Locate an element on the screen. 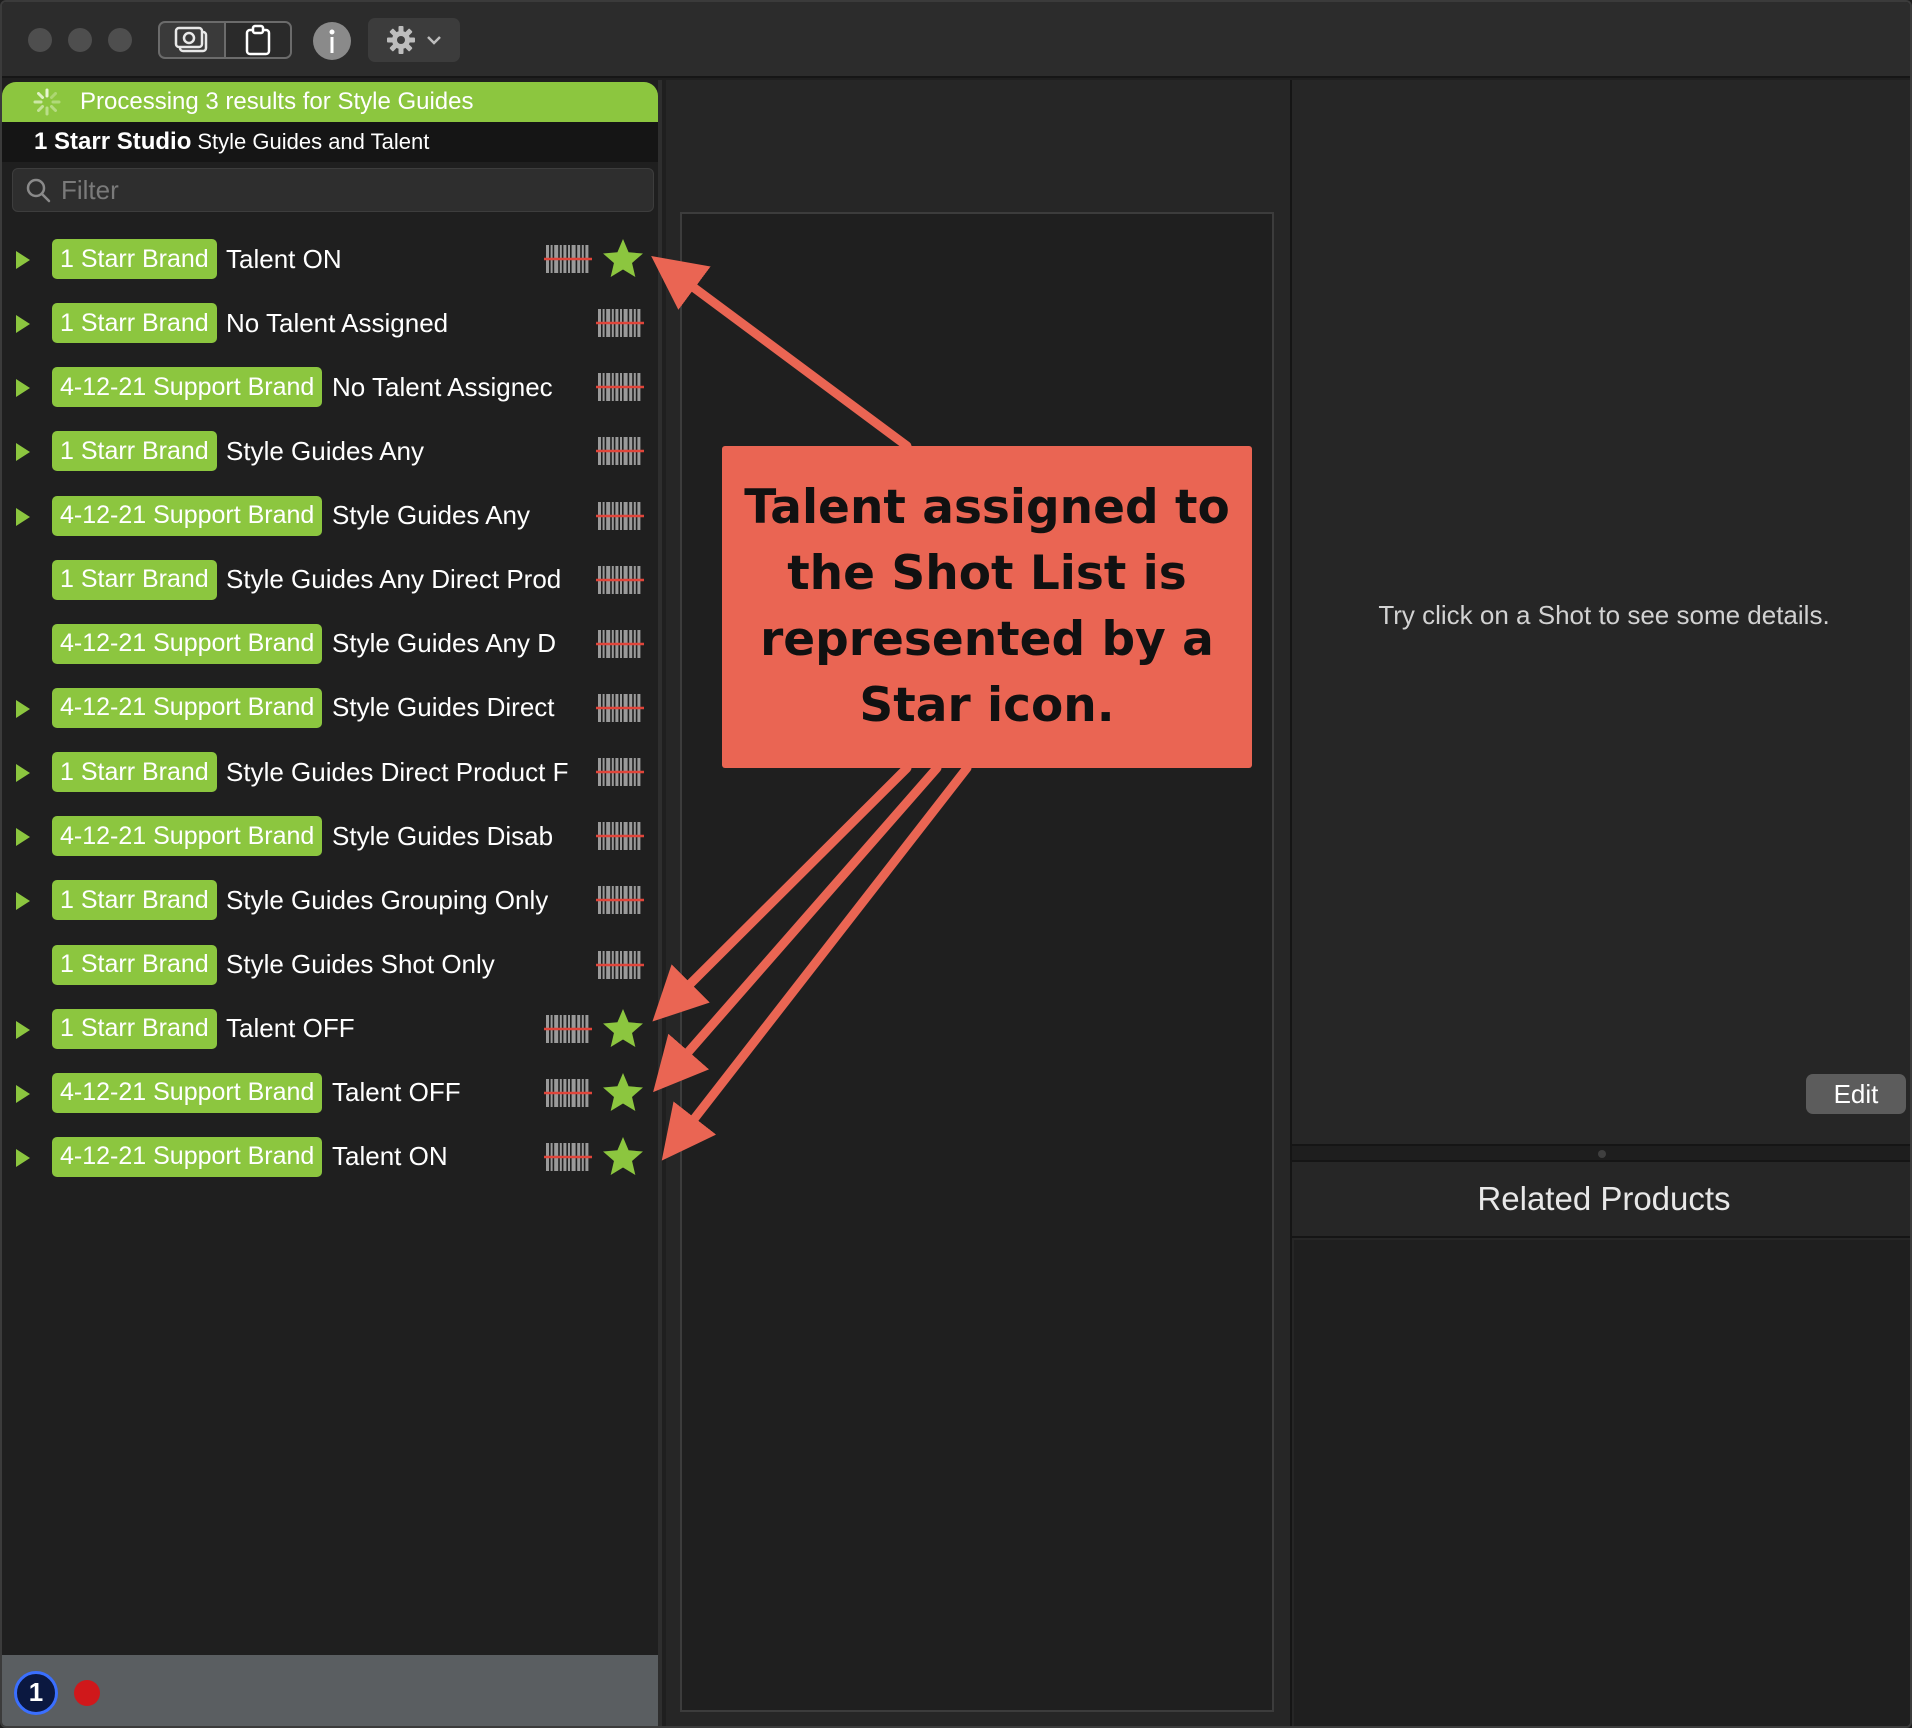 The image size is (1912, 1728). processing-status-bar: Processing 3 results for Style Guides is located at coordinates (330, 102).